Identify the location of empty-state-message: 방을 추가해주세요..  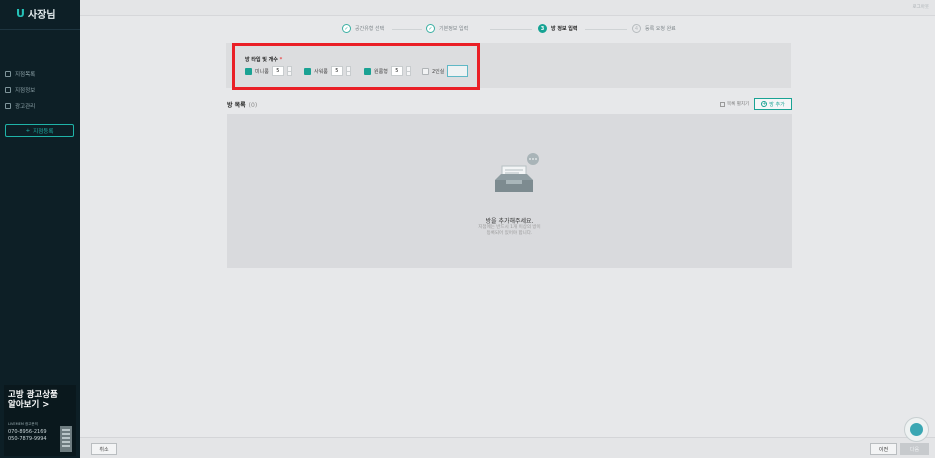
(509, 221).